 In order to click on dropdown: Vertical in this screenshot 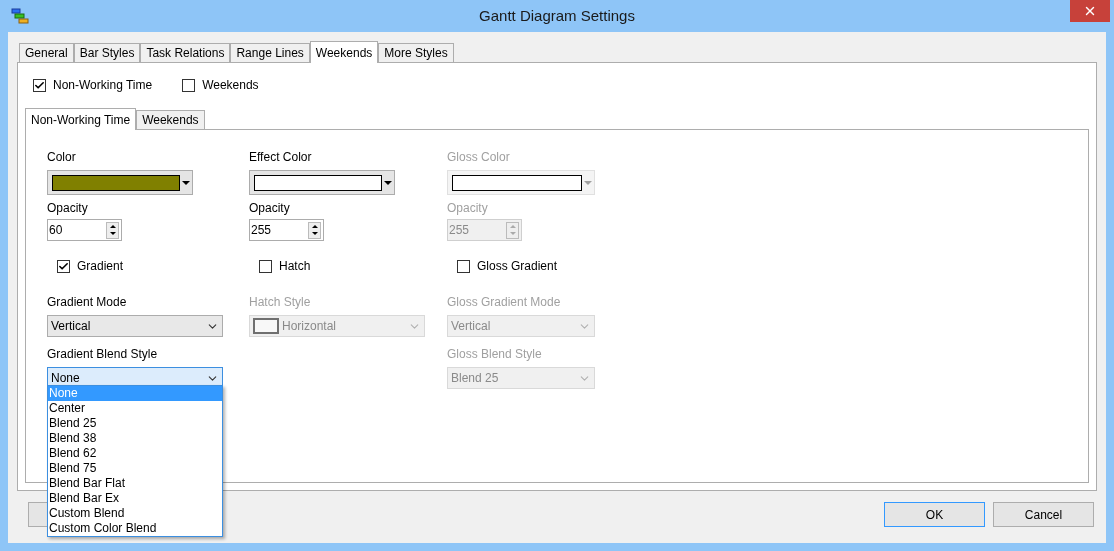, I will do `click(135, 326)`.